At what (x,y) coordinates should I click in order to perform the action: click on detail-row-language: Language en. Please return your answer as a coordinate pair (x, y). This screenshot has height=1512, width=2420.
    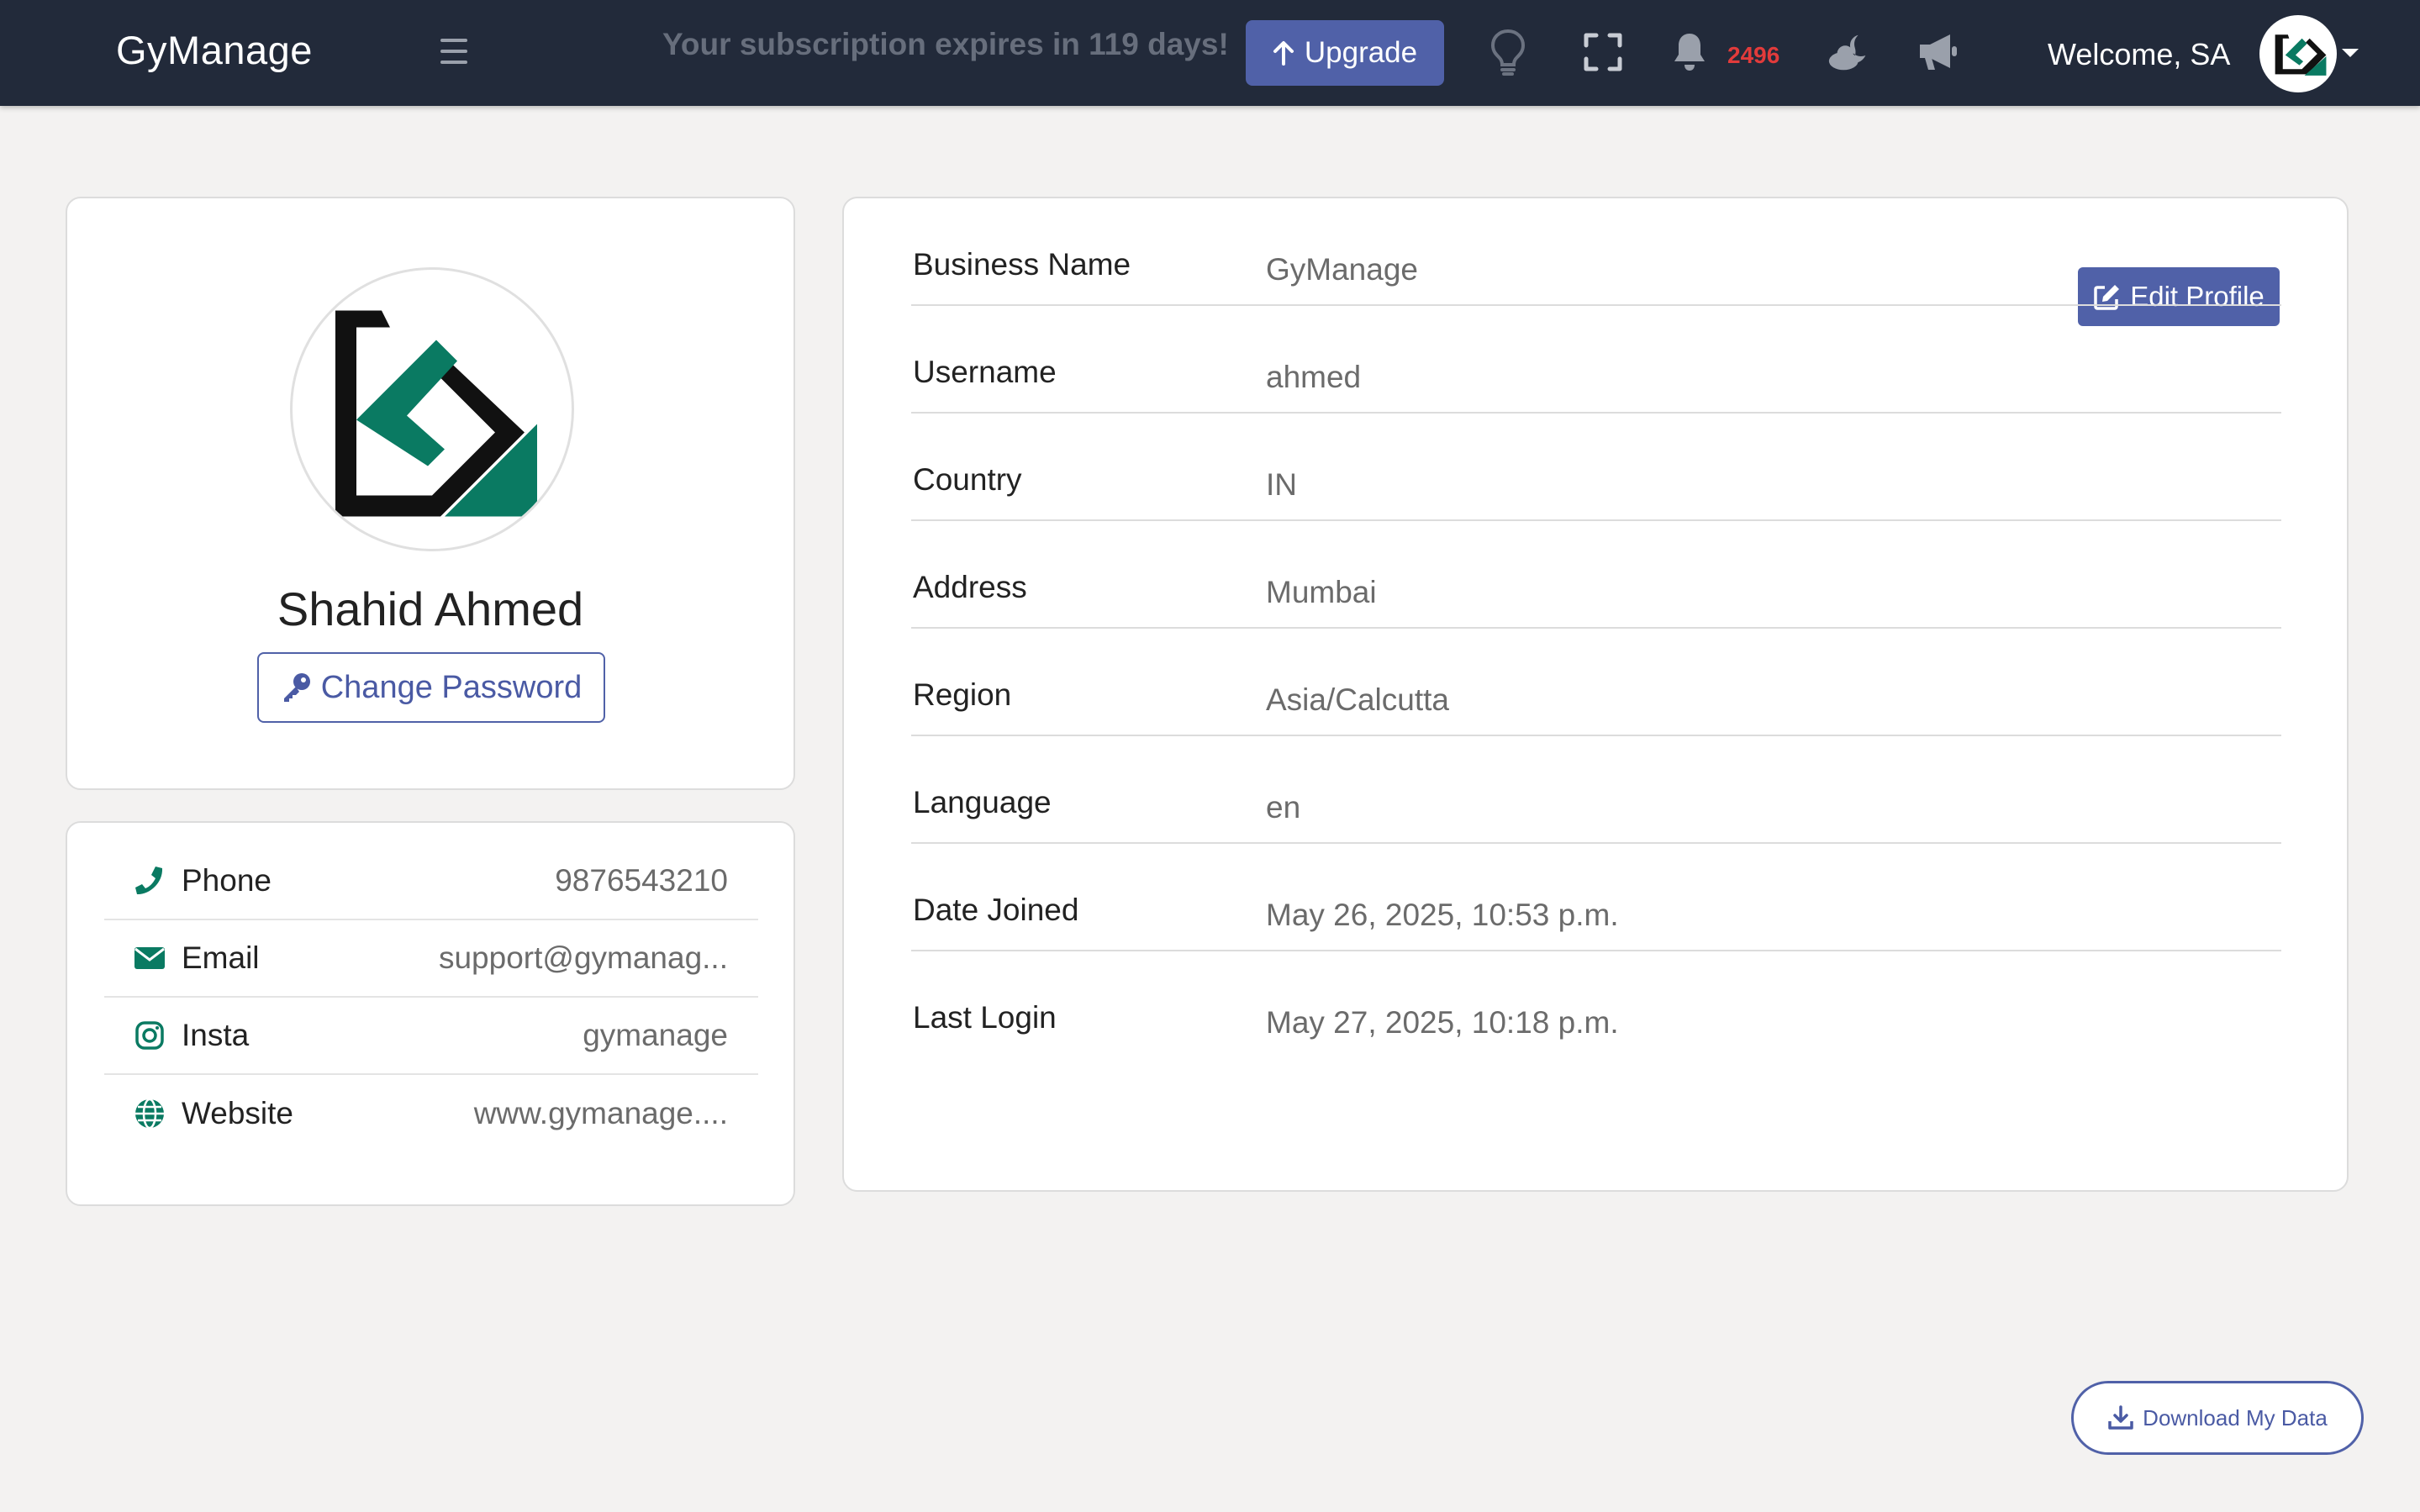
    Looking at the image, I should click on (1596, 790).